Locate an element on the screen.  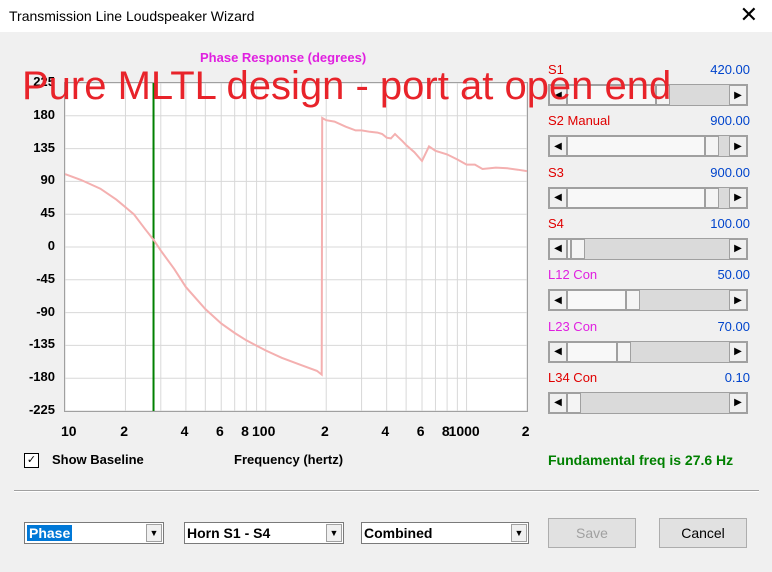
y-tick-label: 90 is located at coordinates (47, 180).